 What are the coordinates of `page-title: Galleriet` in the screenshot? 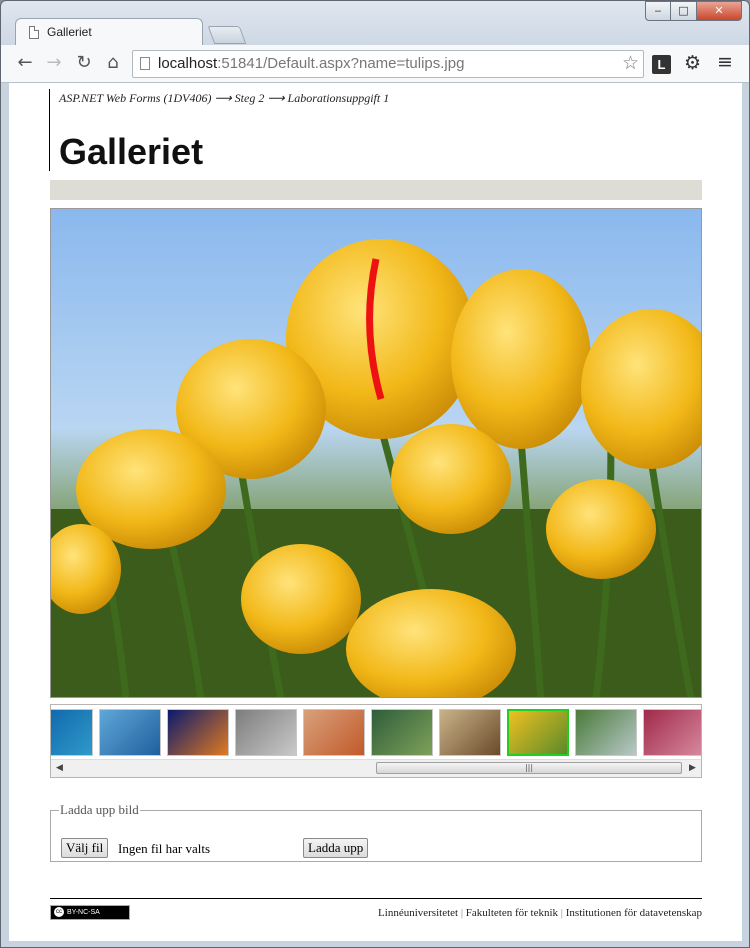 It's located at (131, 151).